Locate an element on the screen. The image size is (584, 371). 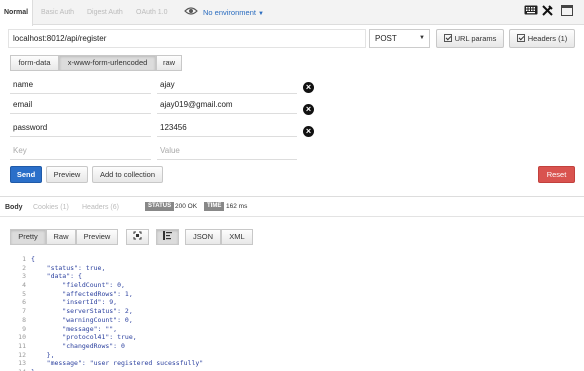
line-number: 4 is located at coordinates (24, 285).